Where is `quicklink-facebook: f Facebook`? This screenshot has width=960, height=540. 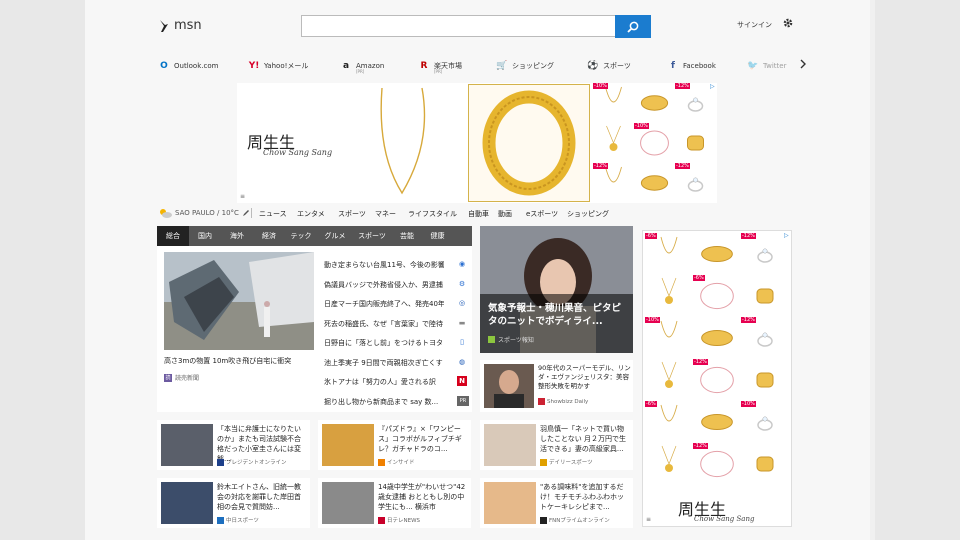
quicklink-facebook: f Facebook is located at coordinates (691, 66).